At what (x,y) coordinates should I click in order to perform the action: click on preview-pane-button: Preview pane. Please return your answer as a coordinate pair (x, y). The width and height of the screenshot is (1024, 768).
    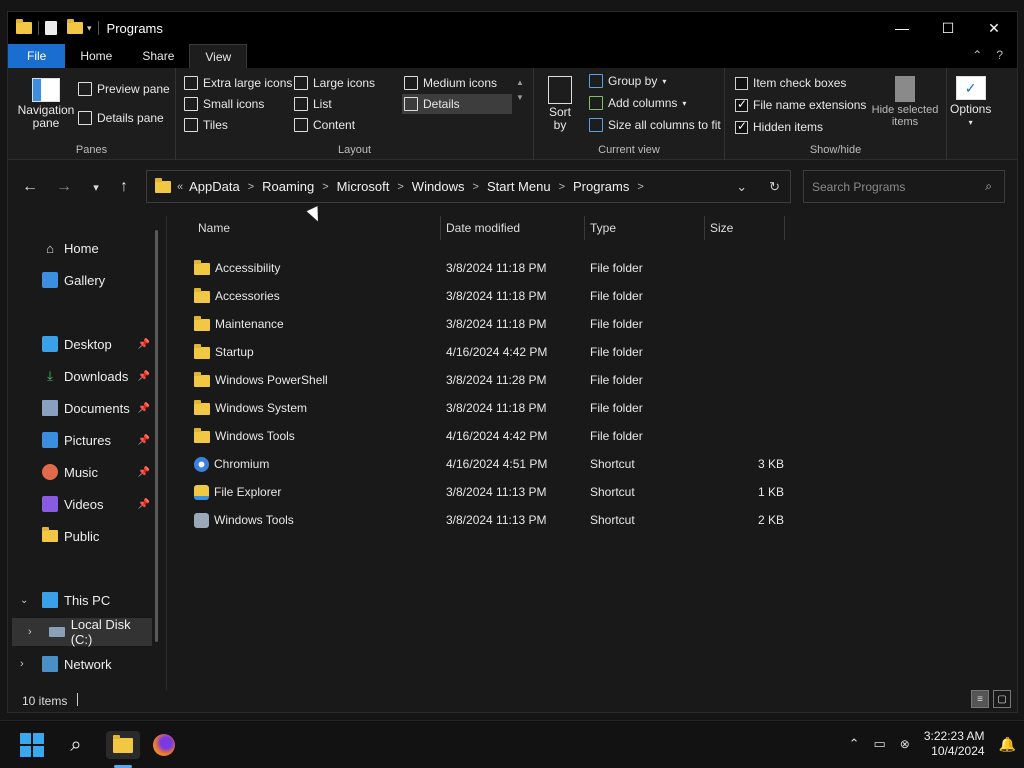
    Looking at the image, I should click on (124, 89).